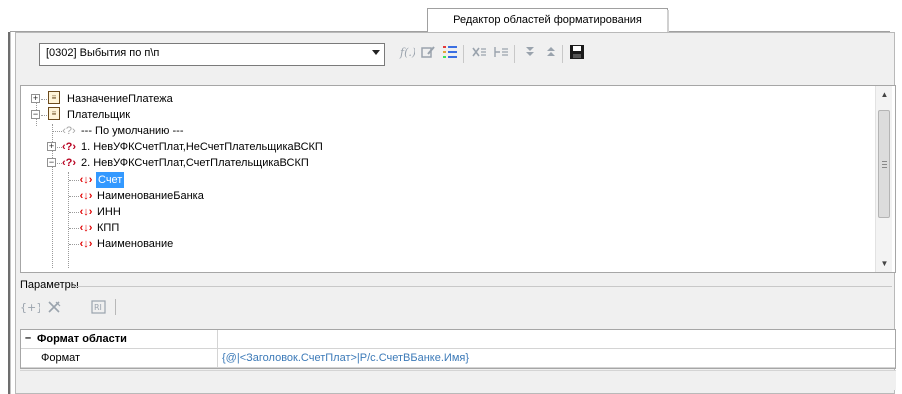 This screenshot has height=394, width=902. I want to click on scroll-up-icon: ▲, so click(884, 94).